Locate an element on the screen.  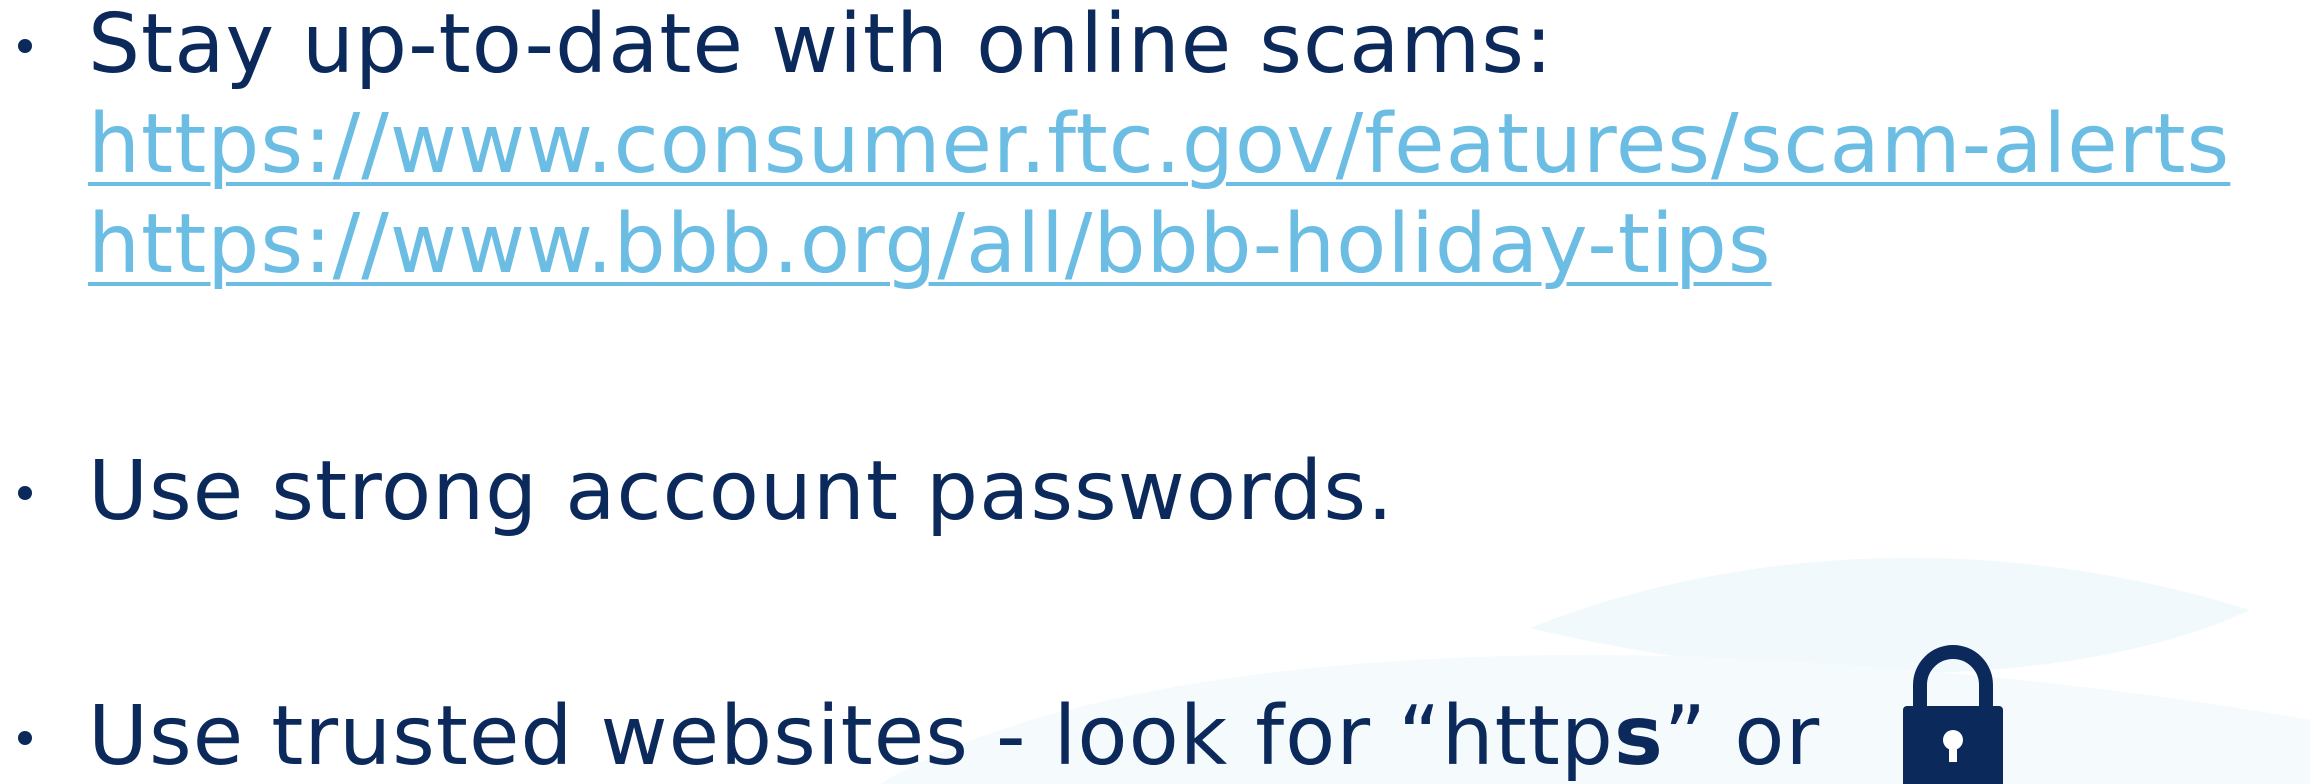
websites-text-bold: s is located at coordinates (1638, 736).